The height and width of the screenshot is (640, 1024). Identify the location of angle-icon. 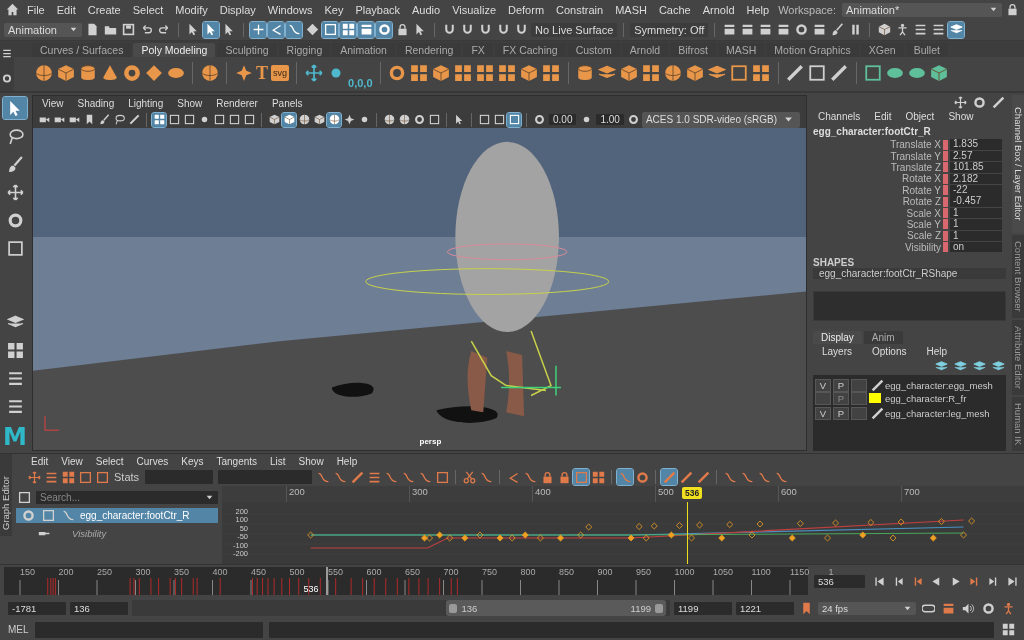
(276, 29).